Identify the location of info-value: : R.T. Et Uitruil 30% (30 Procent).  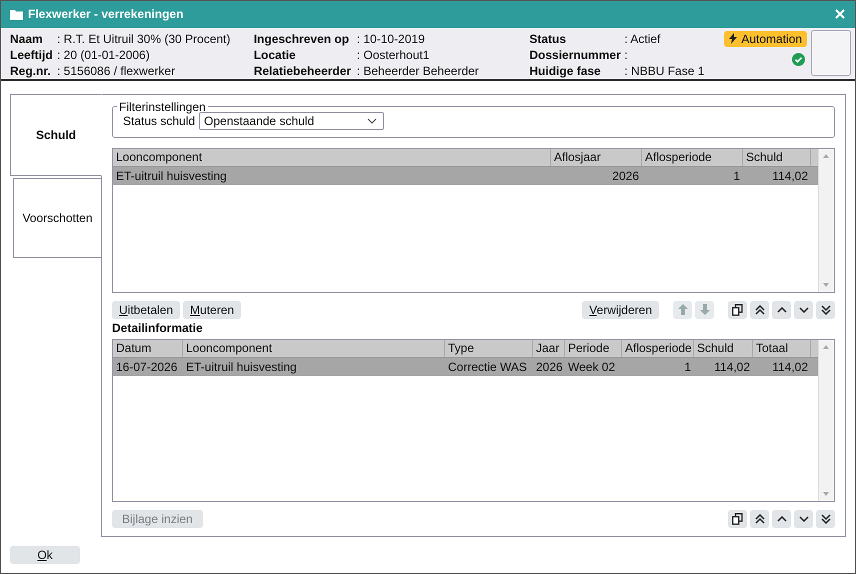
(143, 39).